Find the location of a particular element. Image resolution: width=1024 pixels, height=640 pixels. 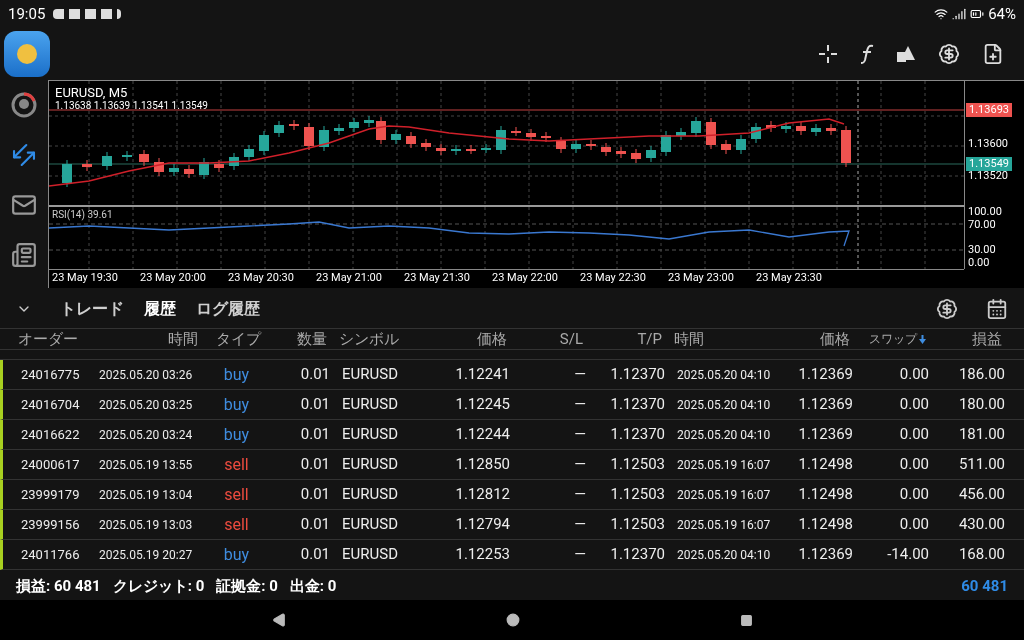

table-cell-text: 2025.05.20 03:24 is located at coordinates (146, 435).